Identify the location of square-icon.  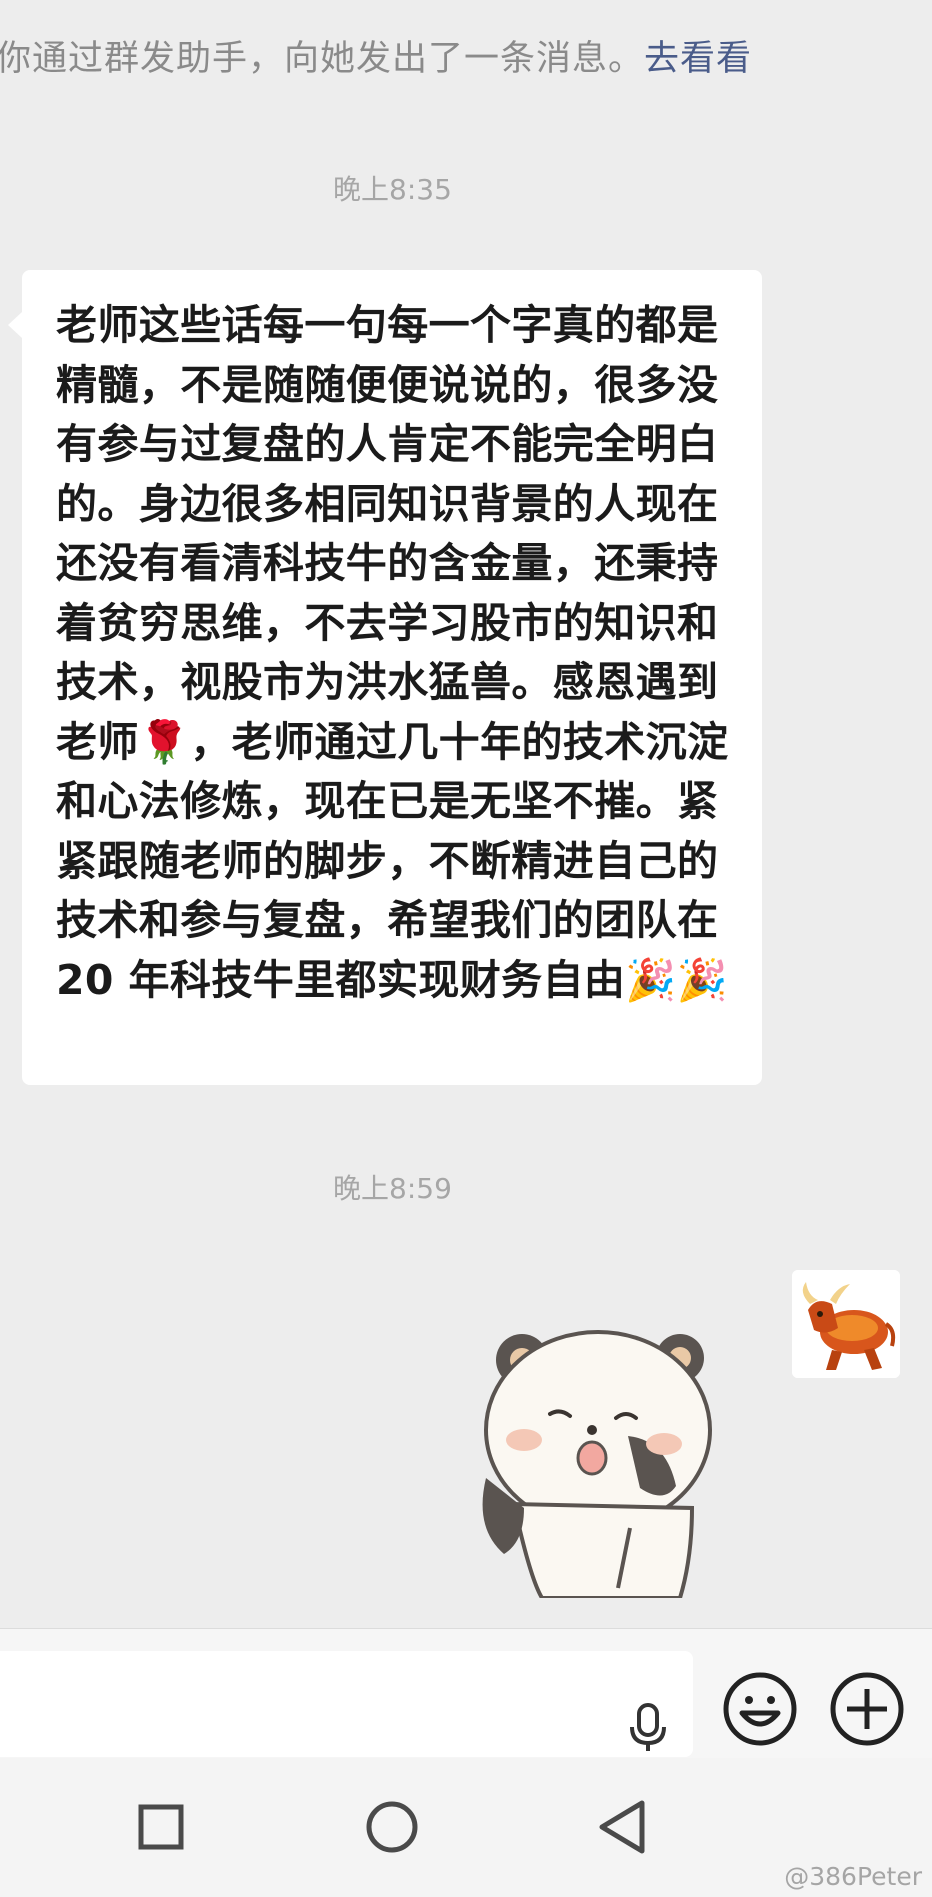
(160, 1826).